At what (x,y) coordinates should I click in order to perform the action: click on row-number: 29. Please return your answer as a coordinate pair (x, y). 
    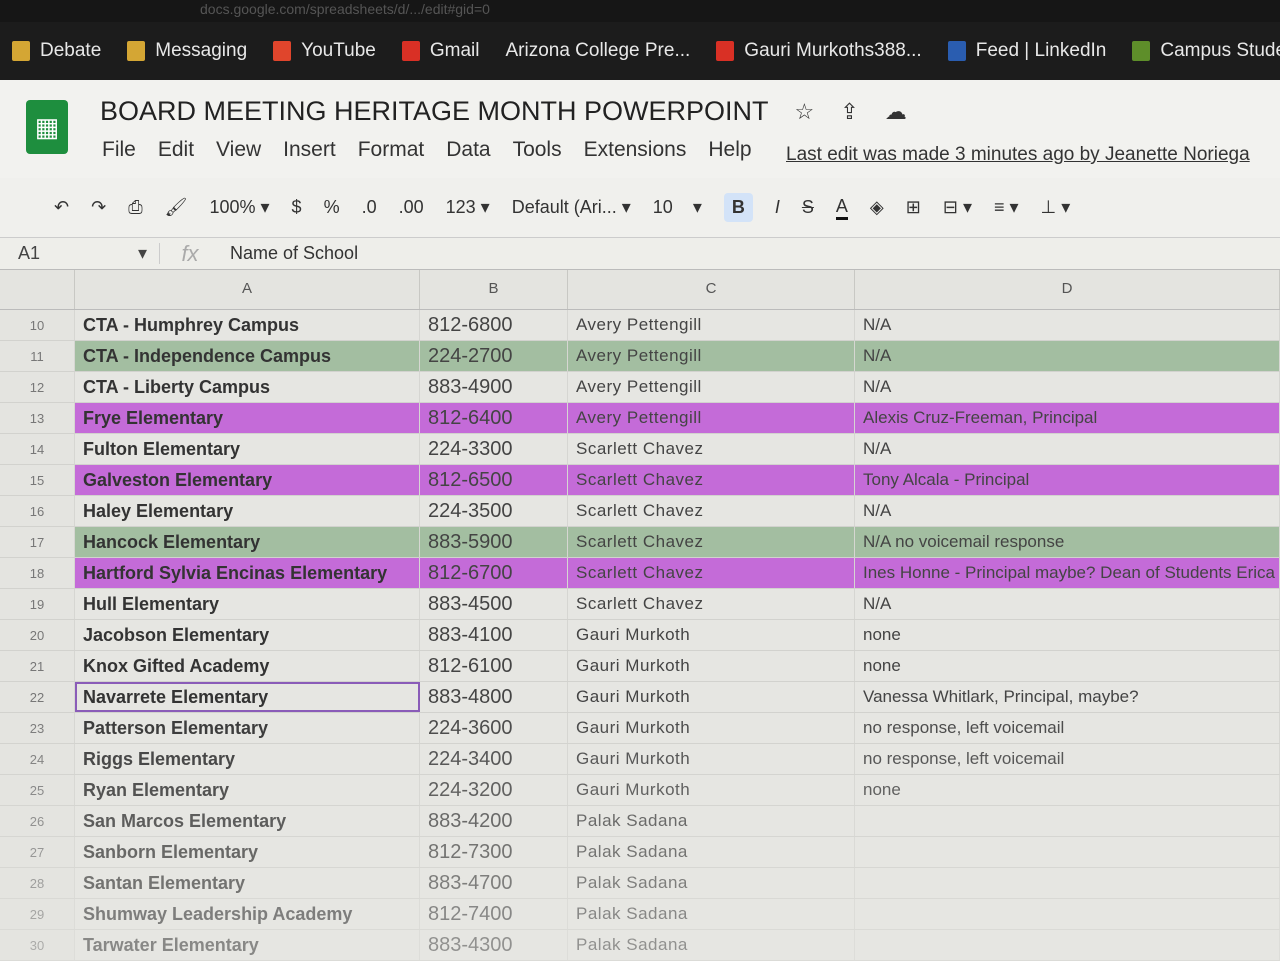
    Looking at the image, I should click on (37, 914).